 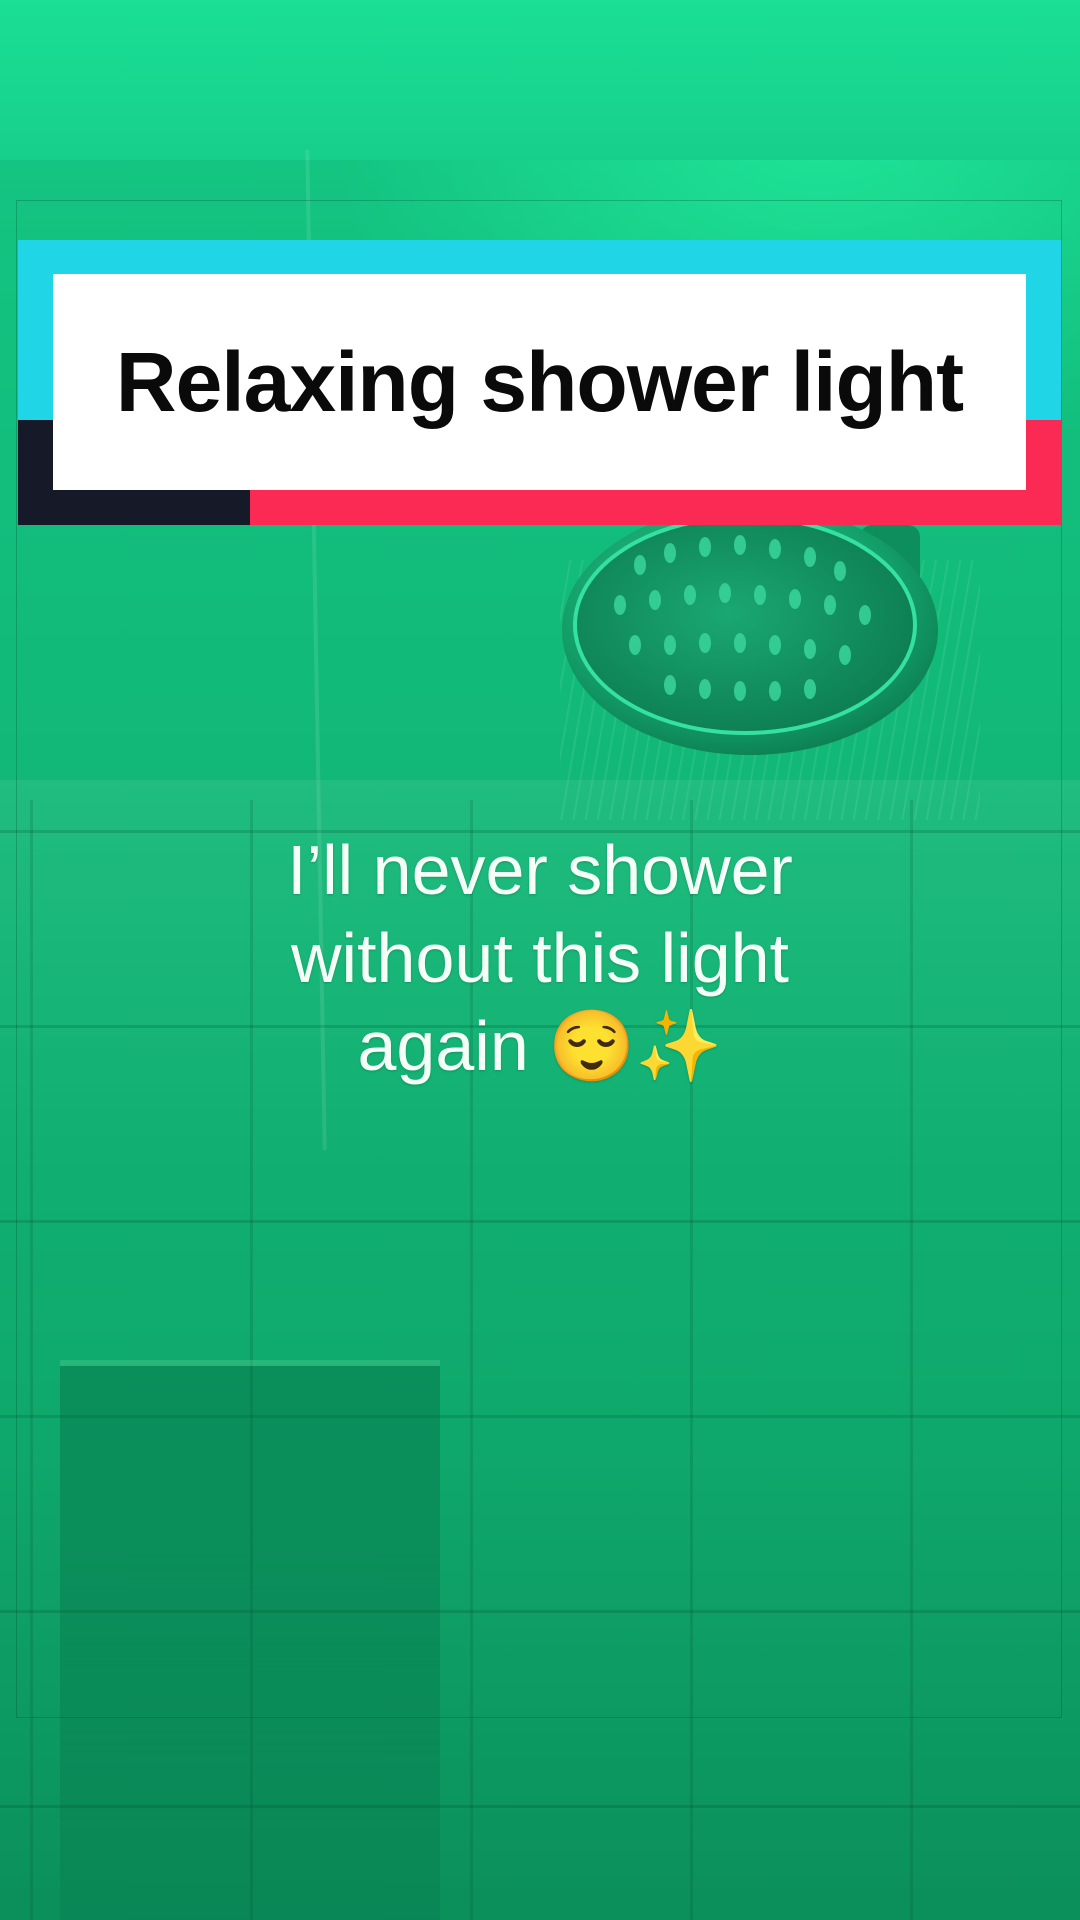 I want to click on banner-title: Relaxing shower light, so click(x=539, y=381).